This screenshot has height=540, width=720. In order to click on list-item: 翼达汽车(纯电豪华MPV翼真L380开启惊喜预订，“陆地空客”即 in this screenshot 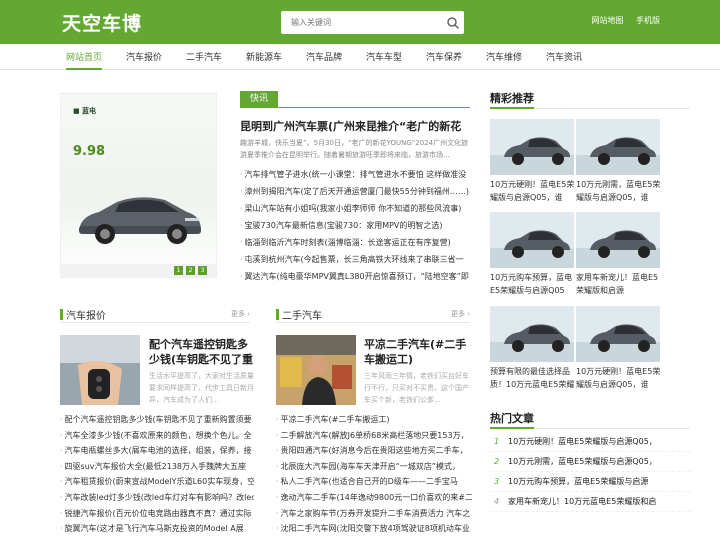, I will do `click(356, 276)`.